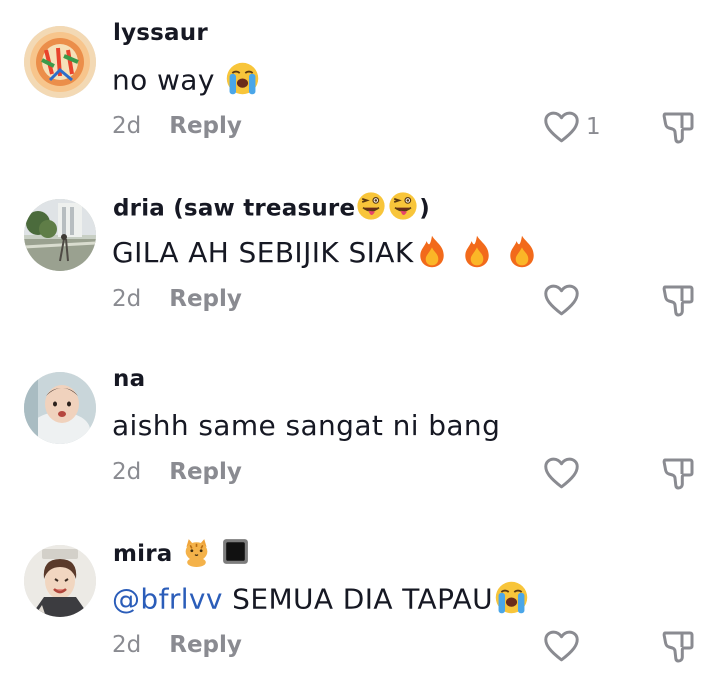 Image resolution: width=720 pixels, height=691 pixels. Describe the element at coordinates (129, 379) in the screenshot. I see `username: na` at that location.